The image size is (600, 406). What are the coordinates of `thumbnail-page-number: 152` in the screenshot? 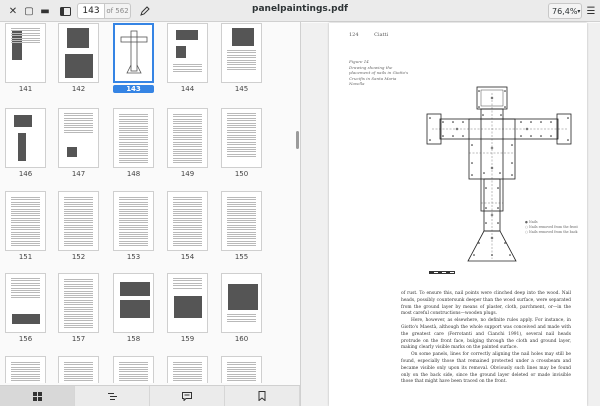 It's located at (78, 257).